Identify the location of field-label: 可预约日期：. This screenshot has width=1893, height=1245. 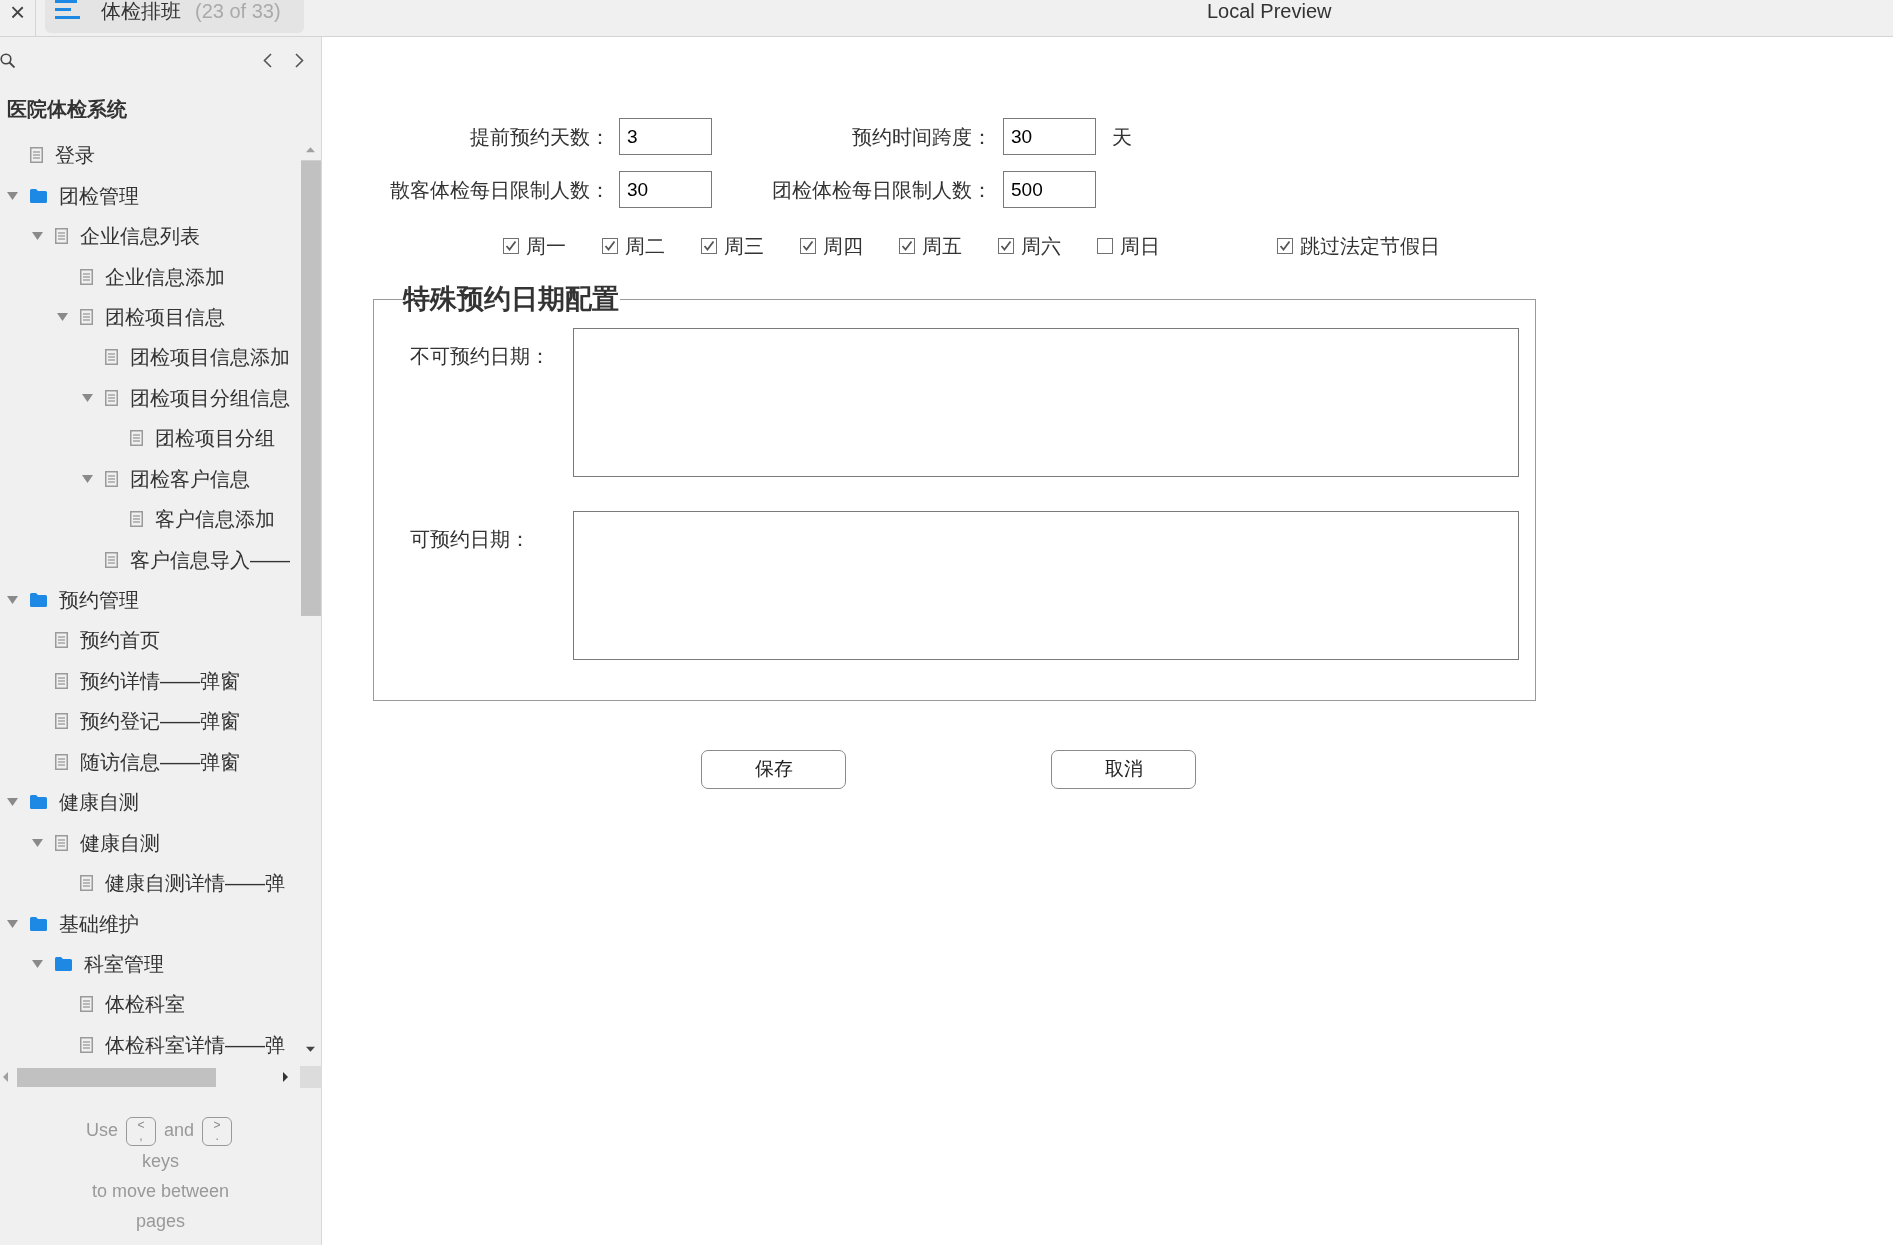
(470, 539).